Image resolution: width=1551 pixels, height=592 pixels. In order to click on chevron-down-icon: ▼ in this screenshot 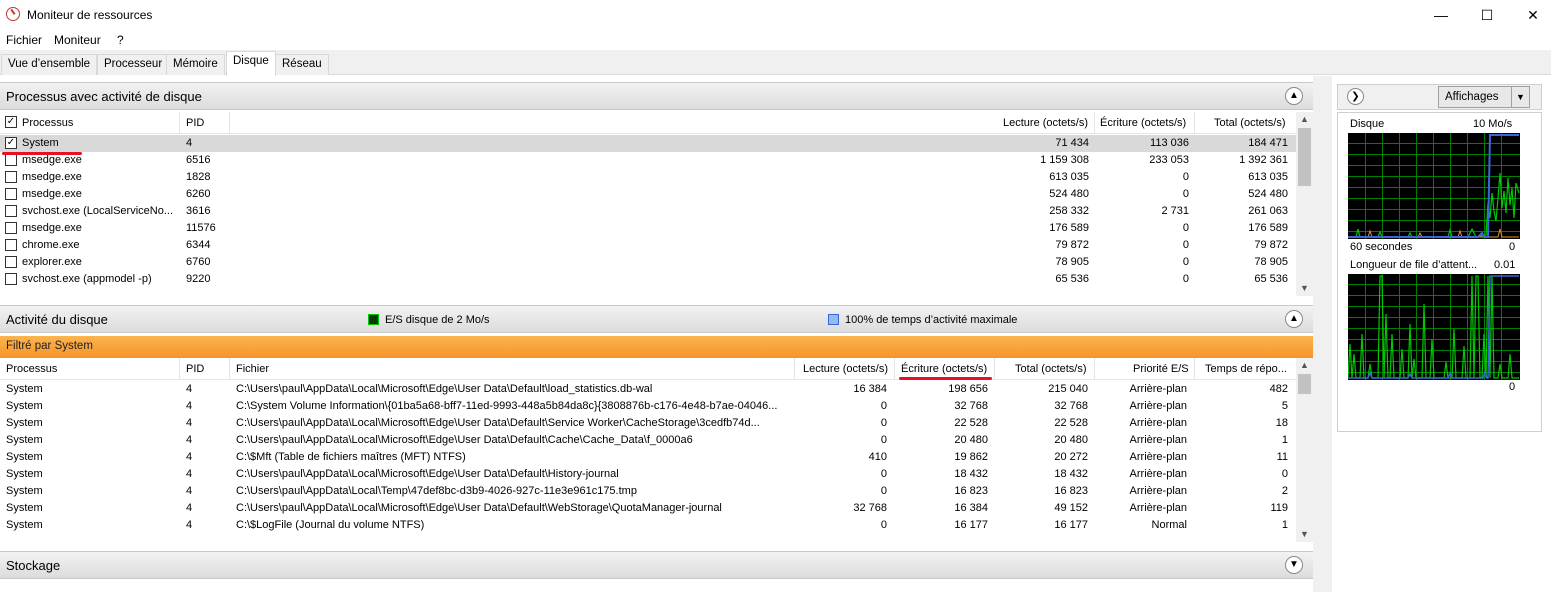, I will do `click(1520, 97)`.